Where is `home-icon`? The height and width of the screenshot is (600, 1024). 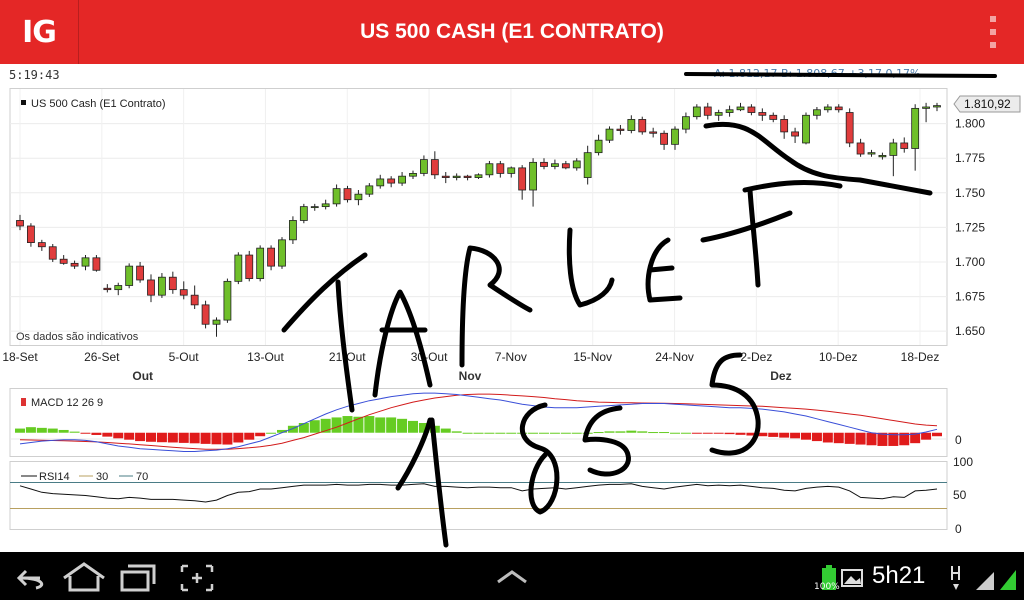 home-icon is located at coordinates (84, 577).